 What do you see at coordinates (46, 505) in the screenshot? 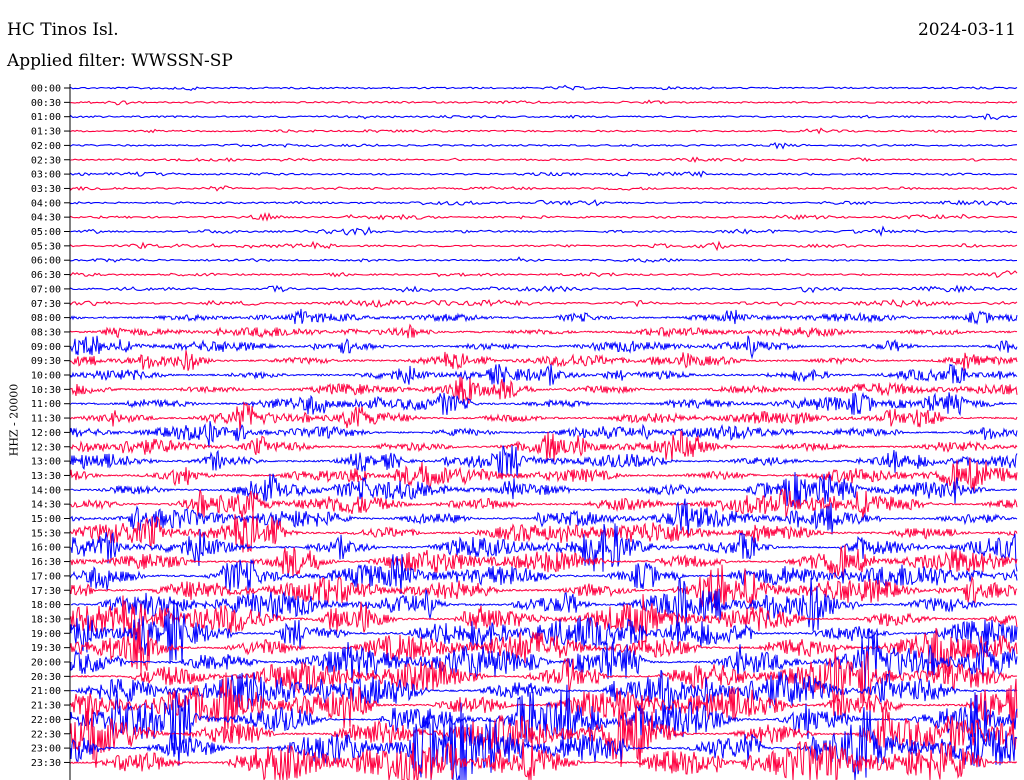
I see `time-tick-label: 14:30` at bounding box center [46, 505].